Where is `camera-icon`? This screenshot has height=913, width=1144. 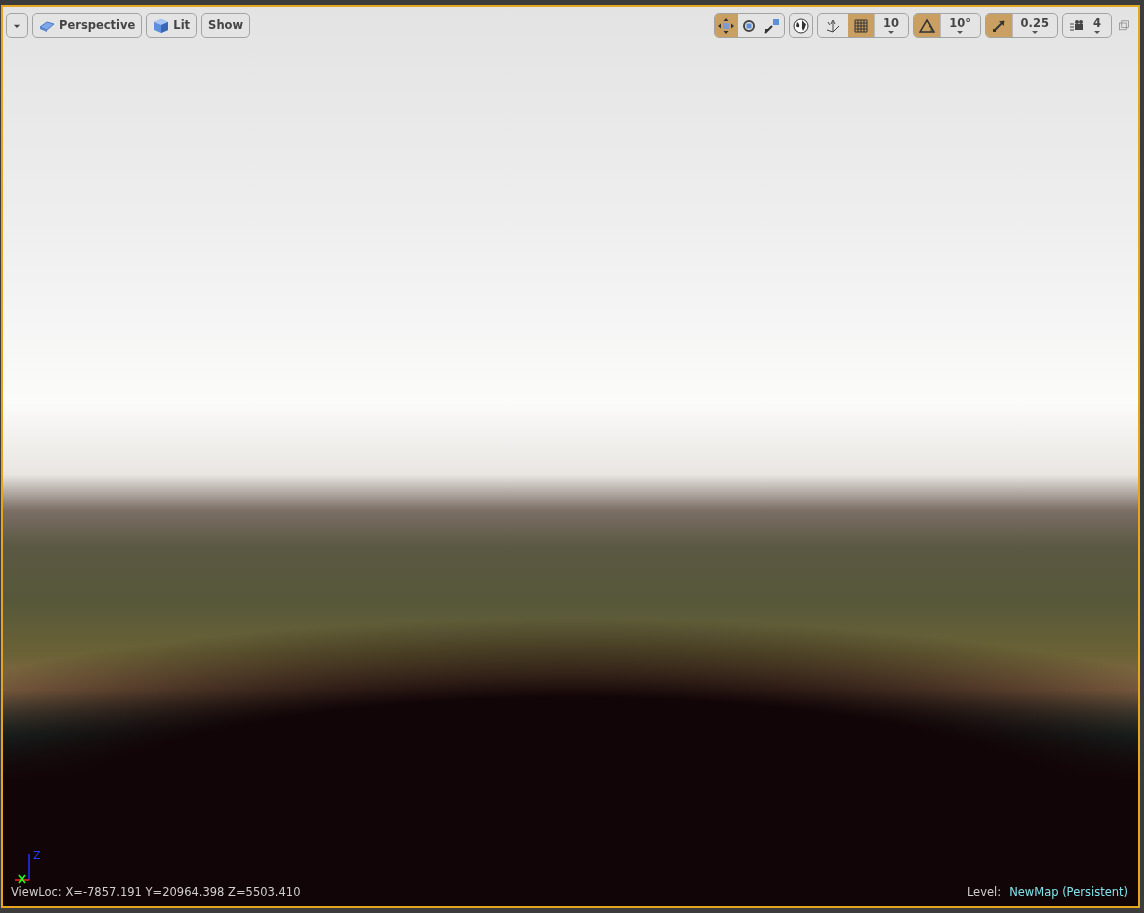
camera-icon is located at coordinates (1077, 25).